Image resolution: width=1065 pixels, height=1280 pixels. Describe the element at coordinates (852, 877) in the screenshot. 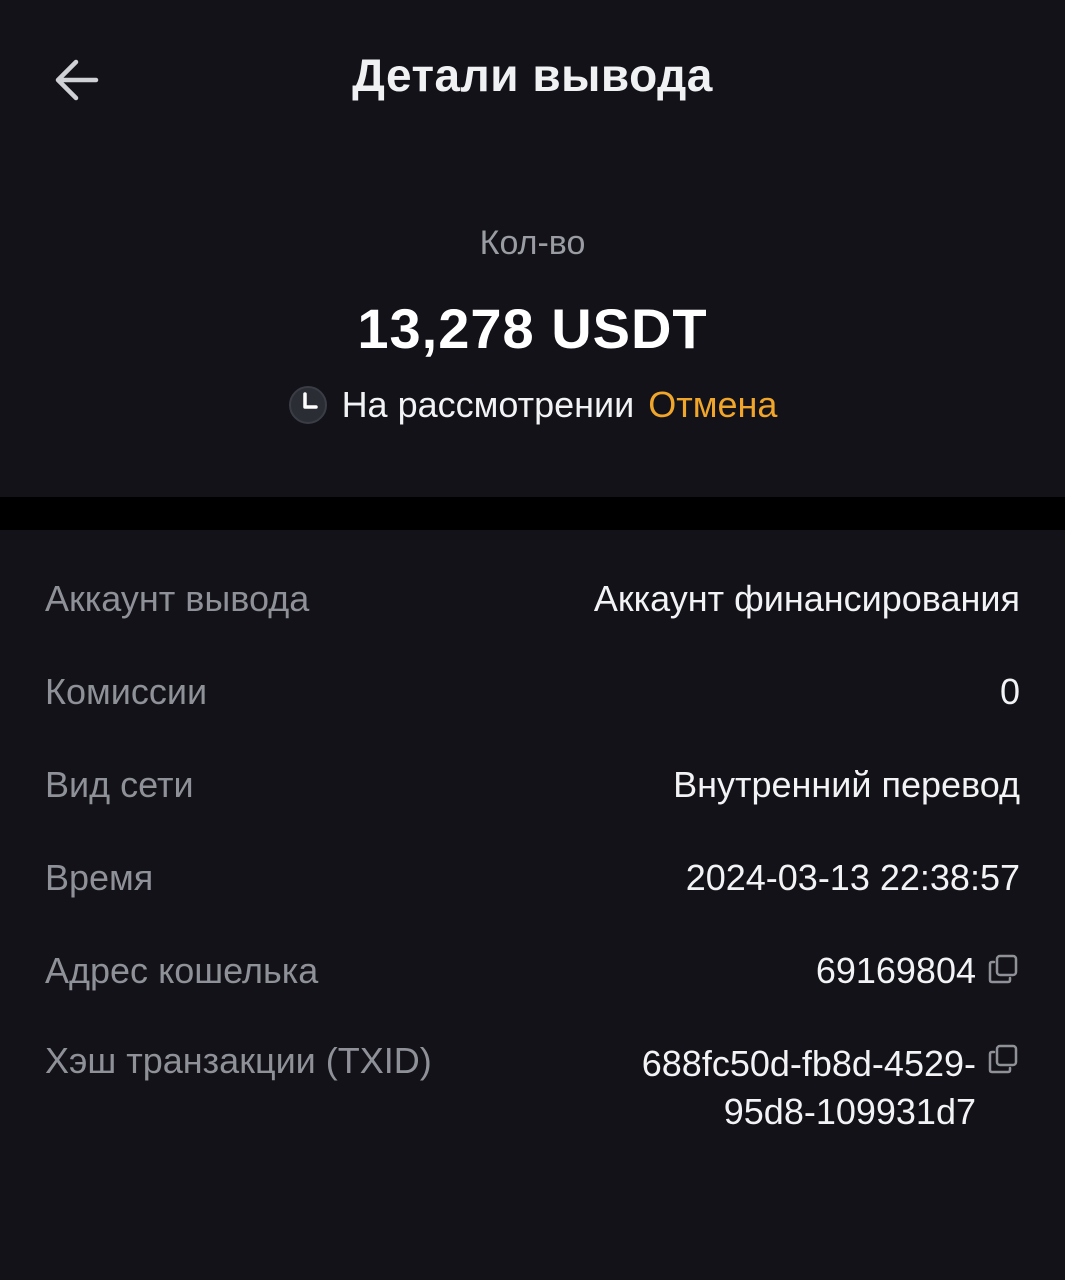

I see `time-value: 2024-03-13 22:38:57` at that location.